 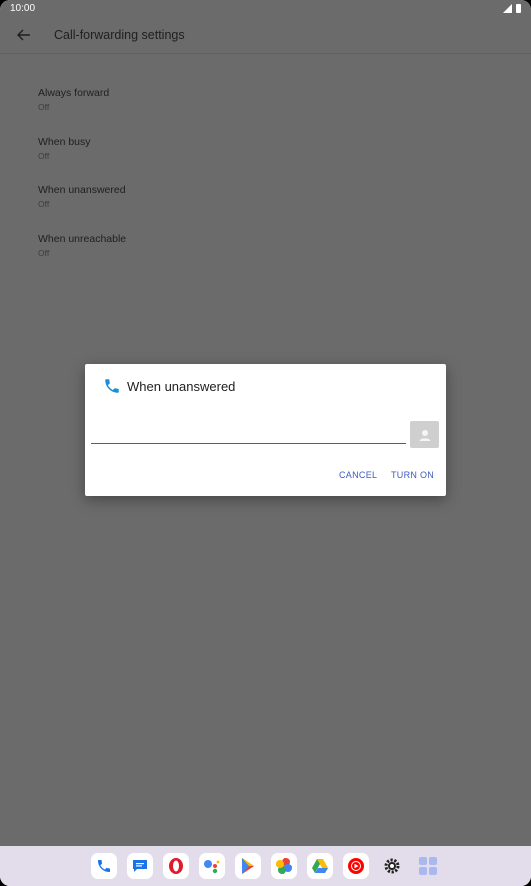 What do you see at coordinates (119, 34) in the screenshot?
I see `page-title: Call-forwarding settings` at bounding box center [119, 34].